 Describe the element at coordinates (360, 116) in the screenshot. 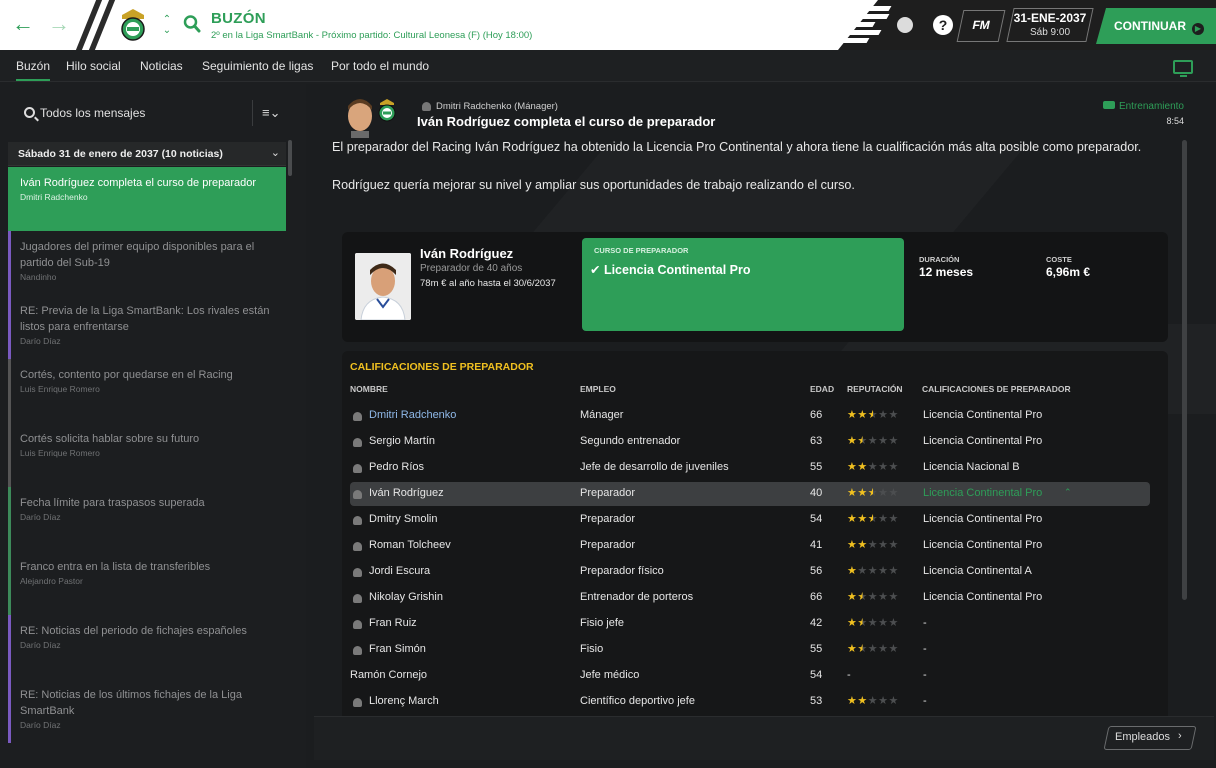

I see `sender-avatar` at that location.